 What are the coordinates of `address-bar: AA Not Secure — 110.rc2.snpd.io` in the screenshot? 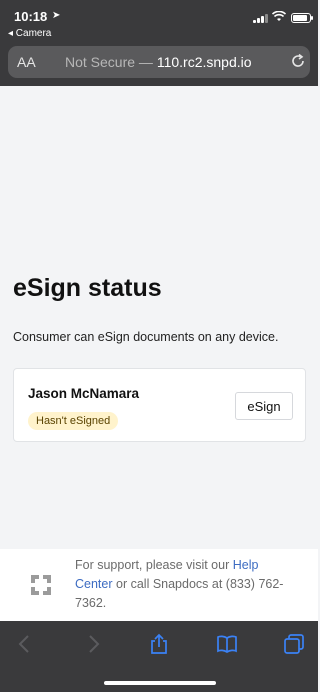 It's located at (159, 62).